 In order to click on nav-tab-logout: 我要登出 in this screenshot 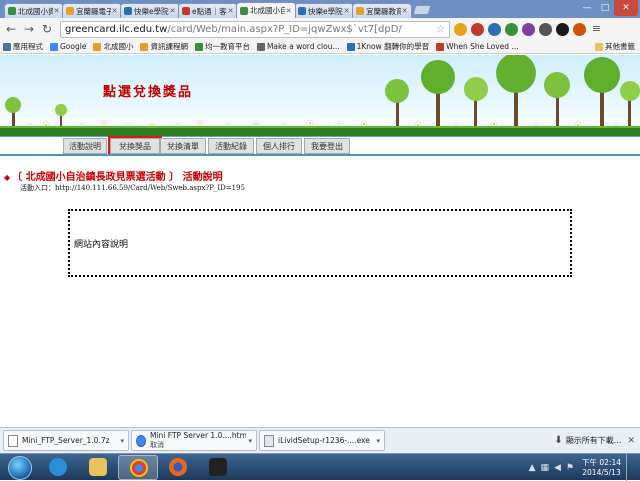, I will do `click(327, 146)`.